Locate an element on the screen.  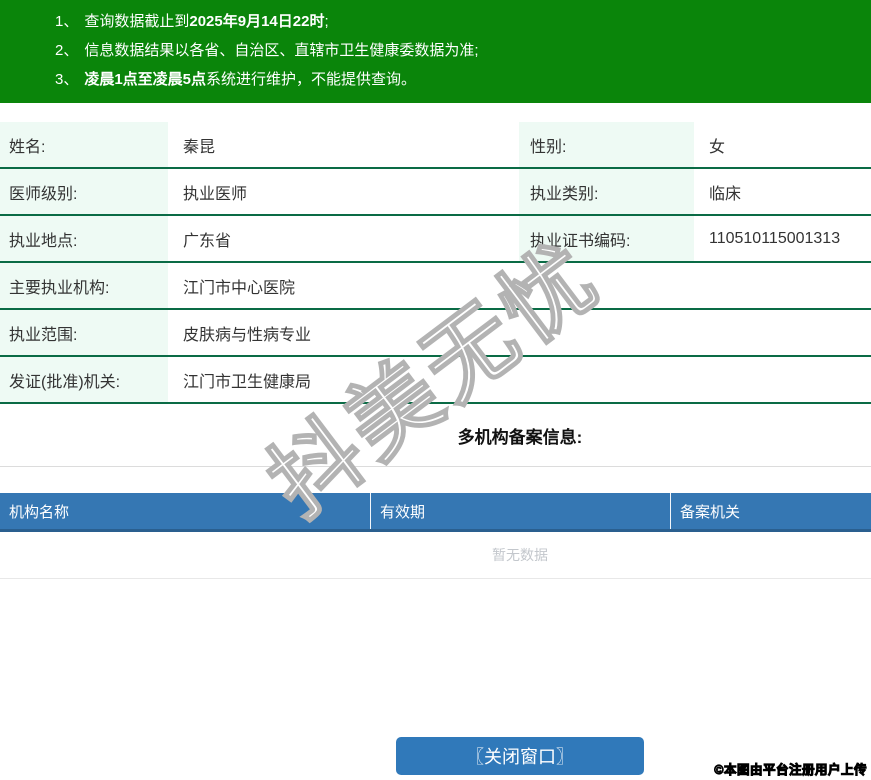
close-window-button: 〖关闭窗口〗 is located at coordinates (520, 756).